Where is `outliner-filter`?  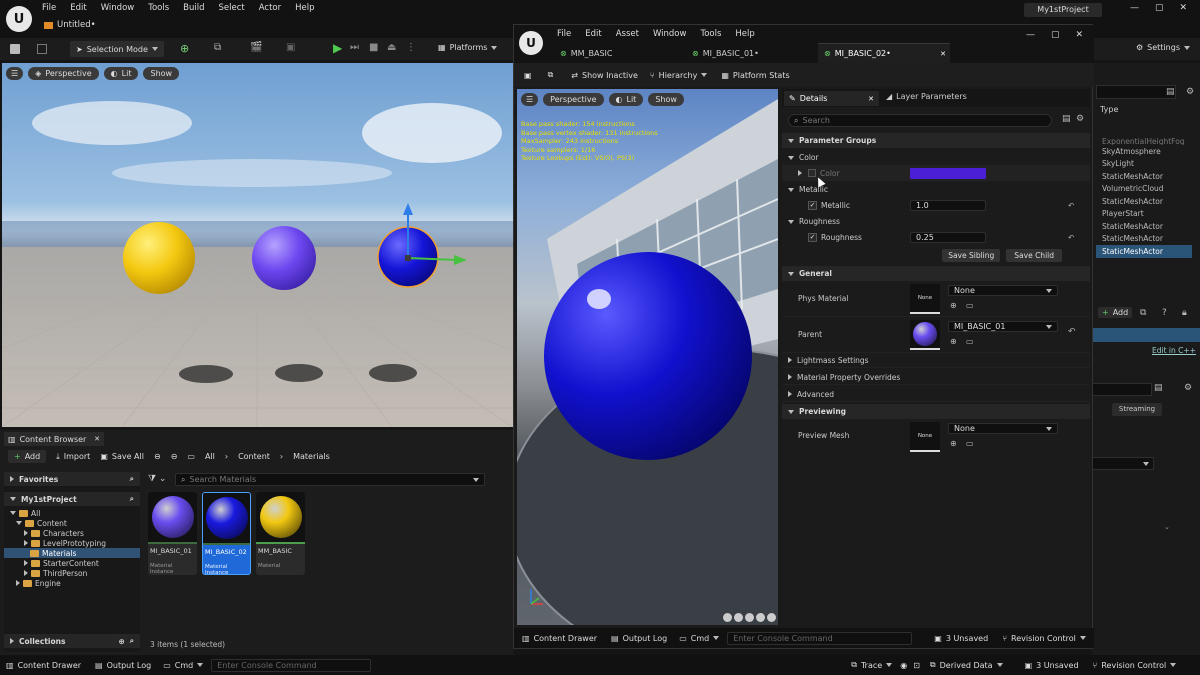
outliner-filter is located at coordinates (1136, 92).